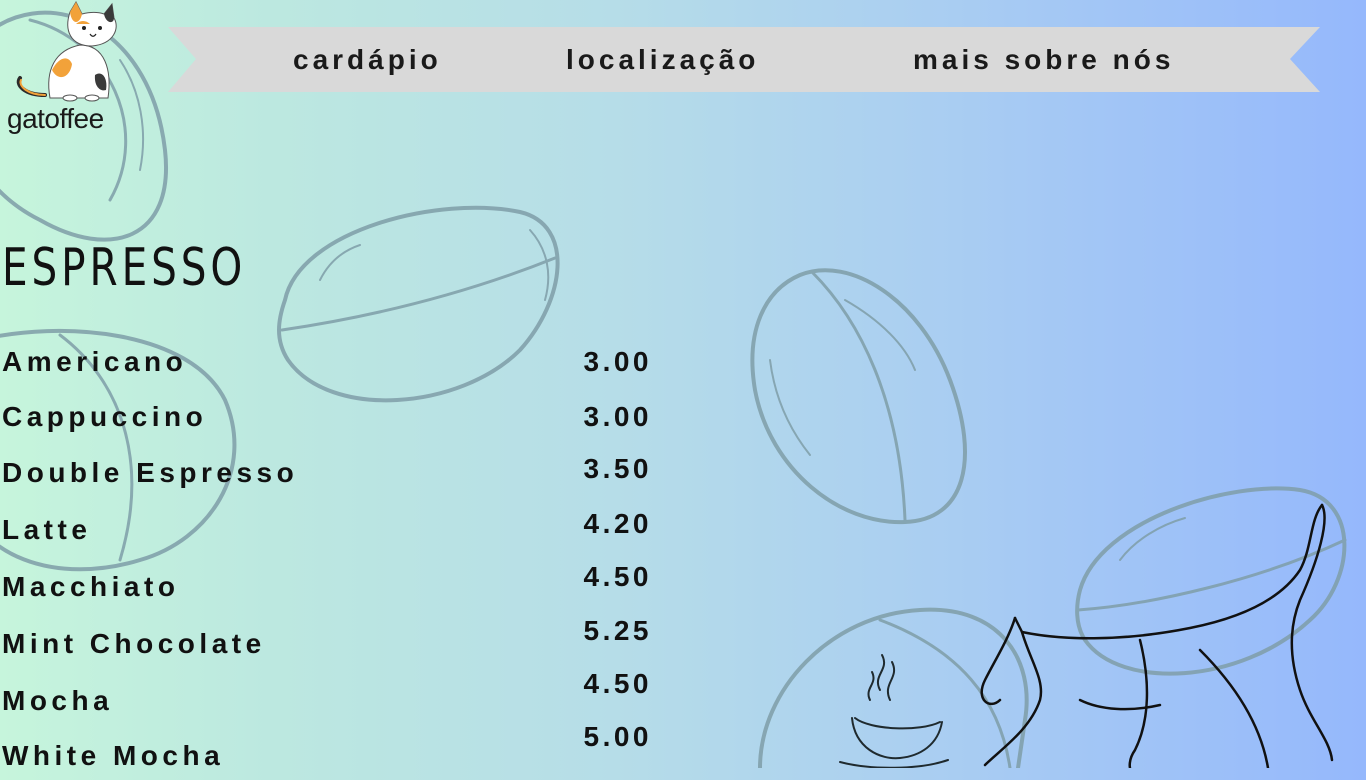 Image resolution: width=1366 pixels, height=780 pixels. I want to click on menu-item-price: 3.50, so click(617, 468).